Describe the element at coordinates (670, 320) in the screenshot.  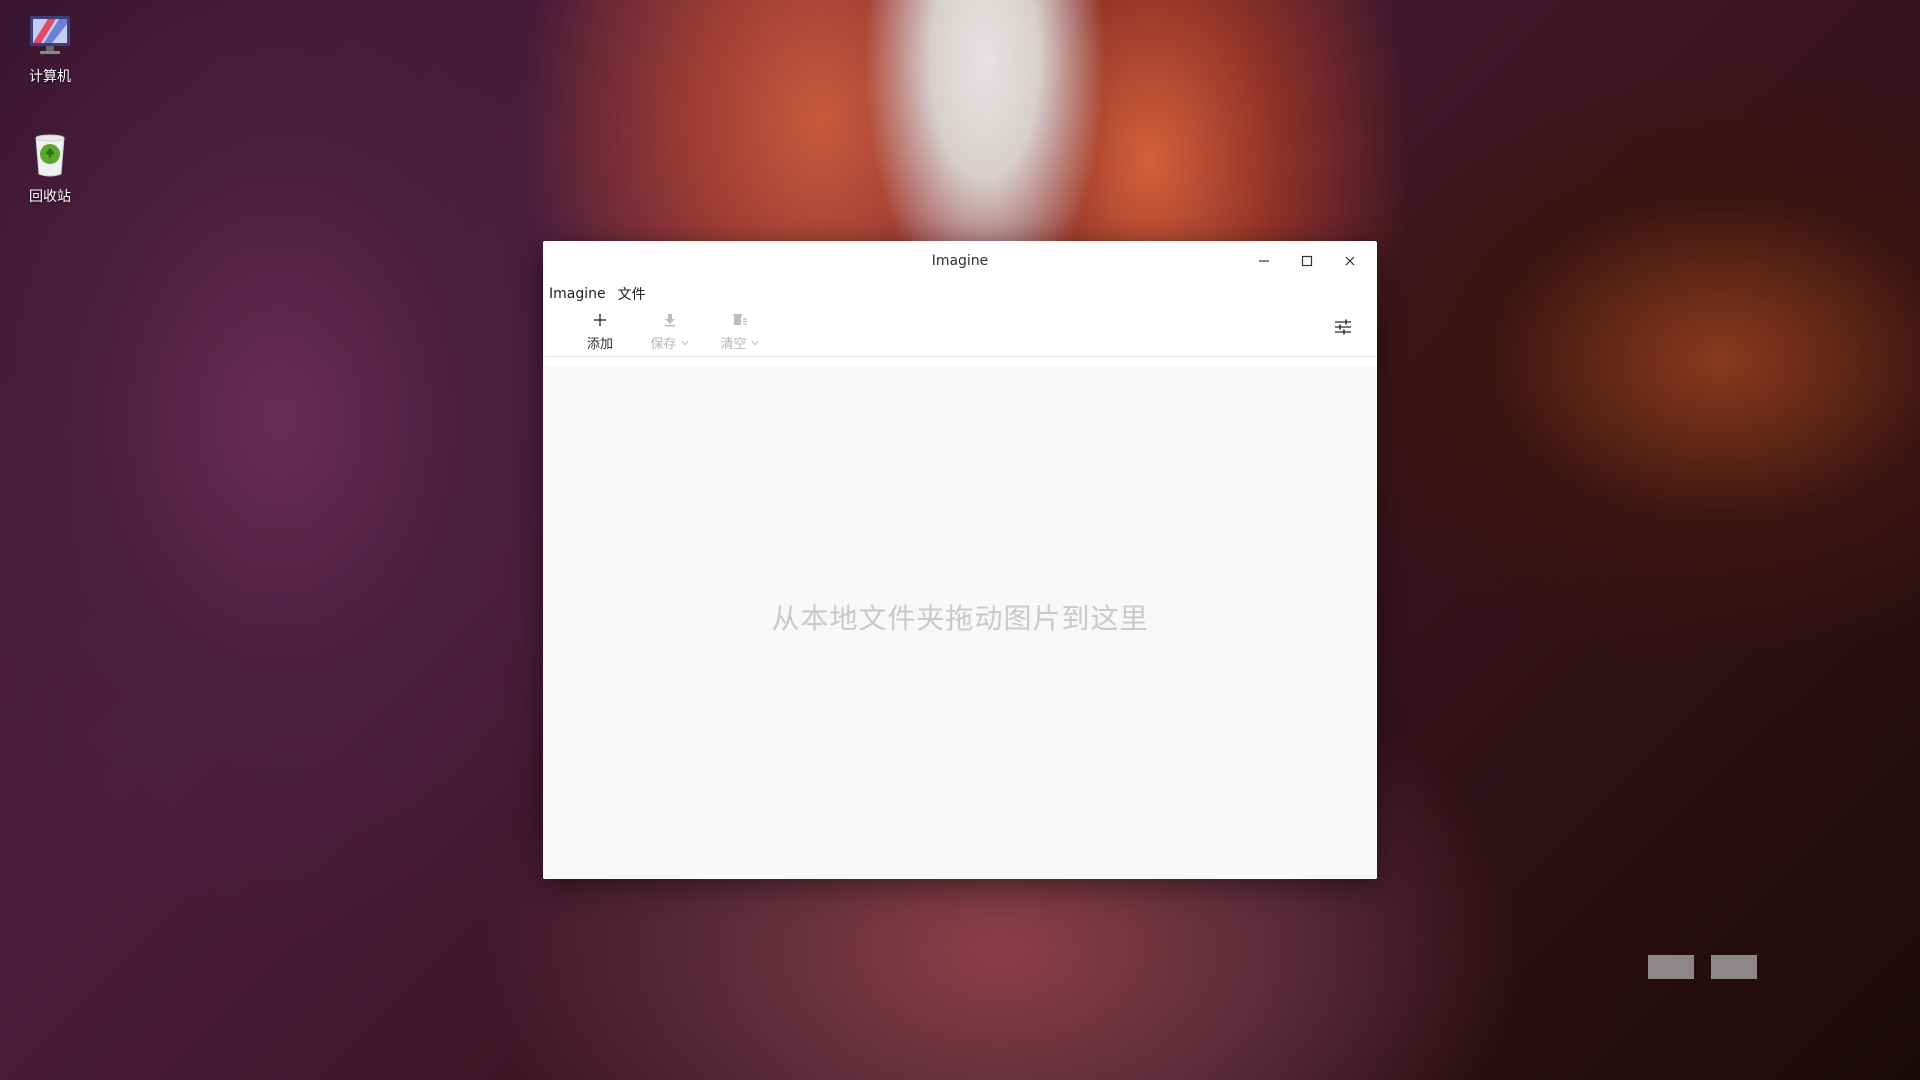
I see `download-icon` at that location.